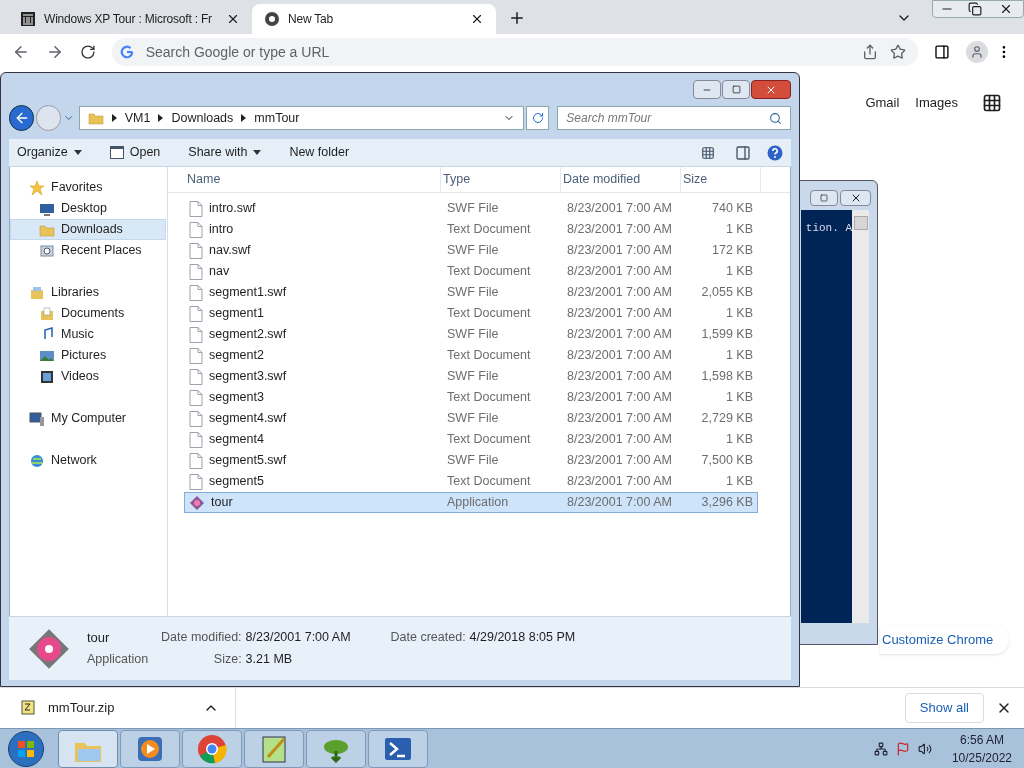  I want to click on file-row: tour Application 8/23/2001 7:00 AM 3,296 KB, so click(471, 502).